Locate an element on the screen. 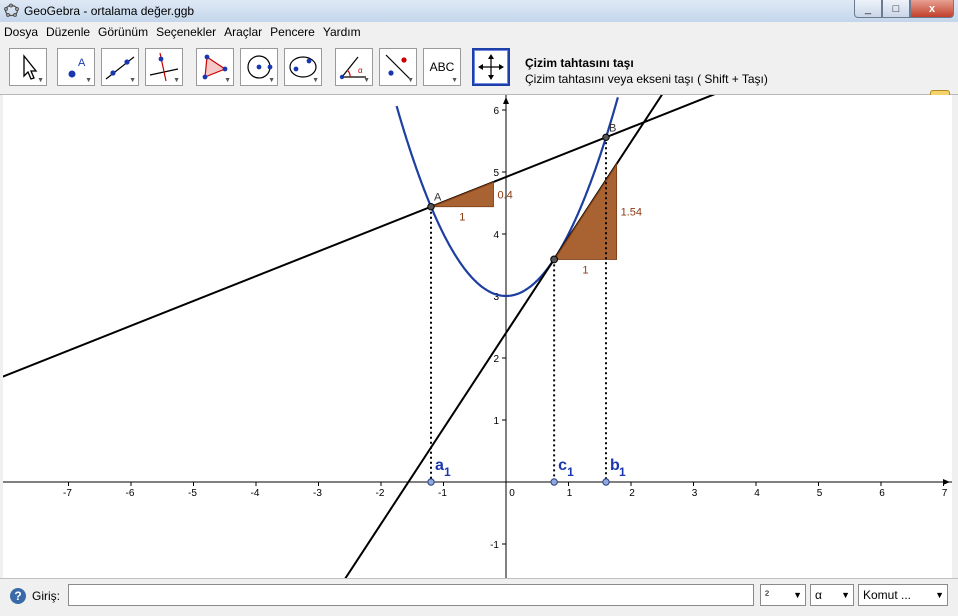  y-tick-label: 4 is located at coordinates (496, 235).